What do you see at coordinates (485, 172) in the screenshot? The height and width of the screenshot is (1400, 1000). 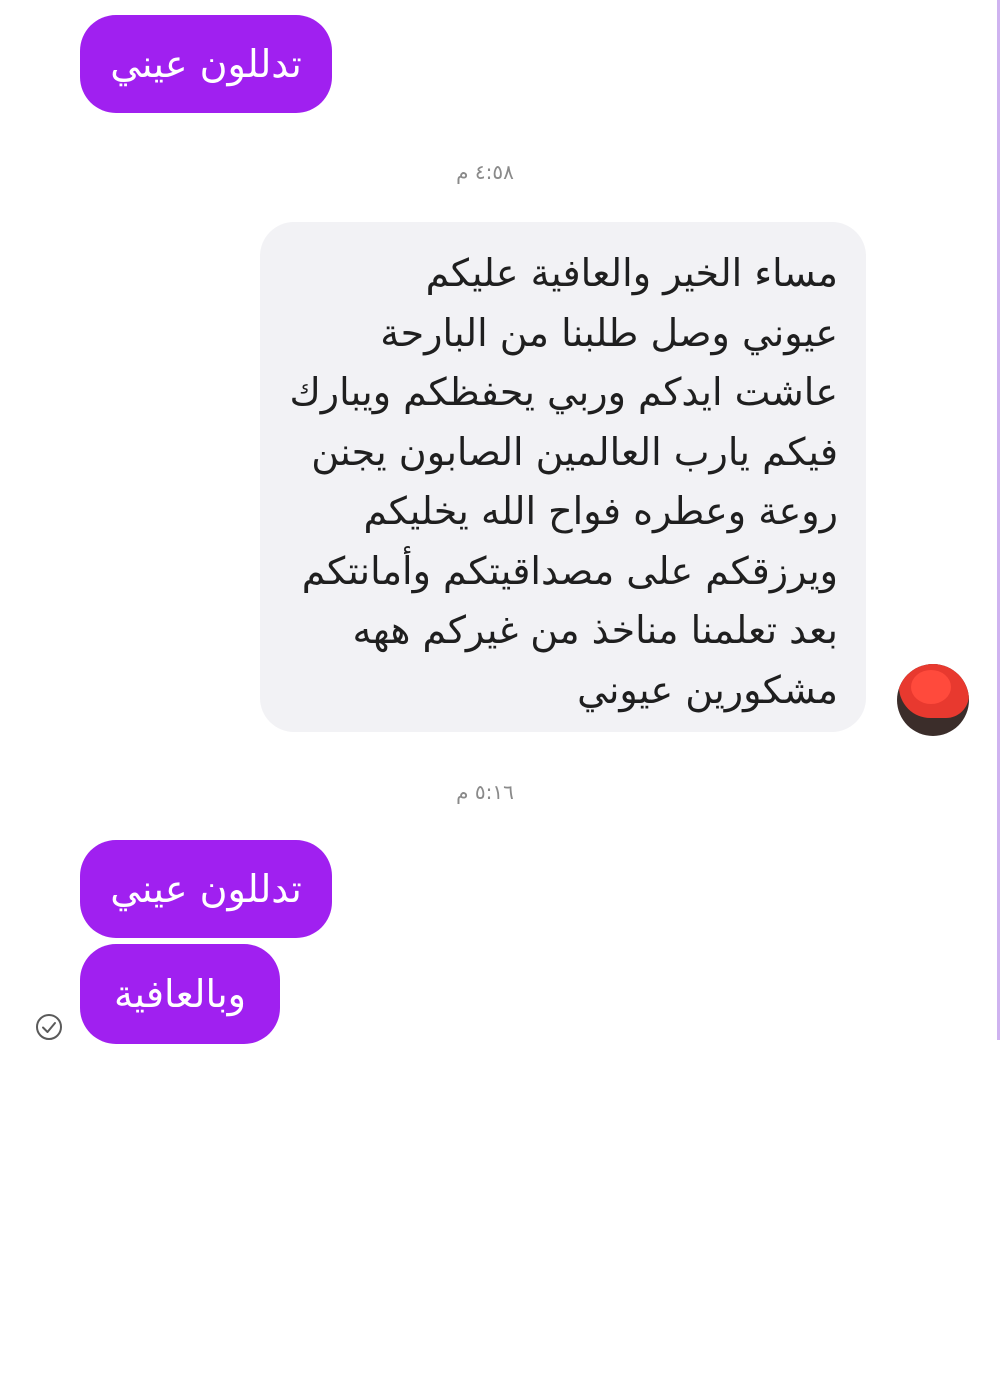 I see `message-timestamp: ٤:٥٨ م` at bounding box center [485, 172].